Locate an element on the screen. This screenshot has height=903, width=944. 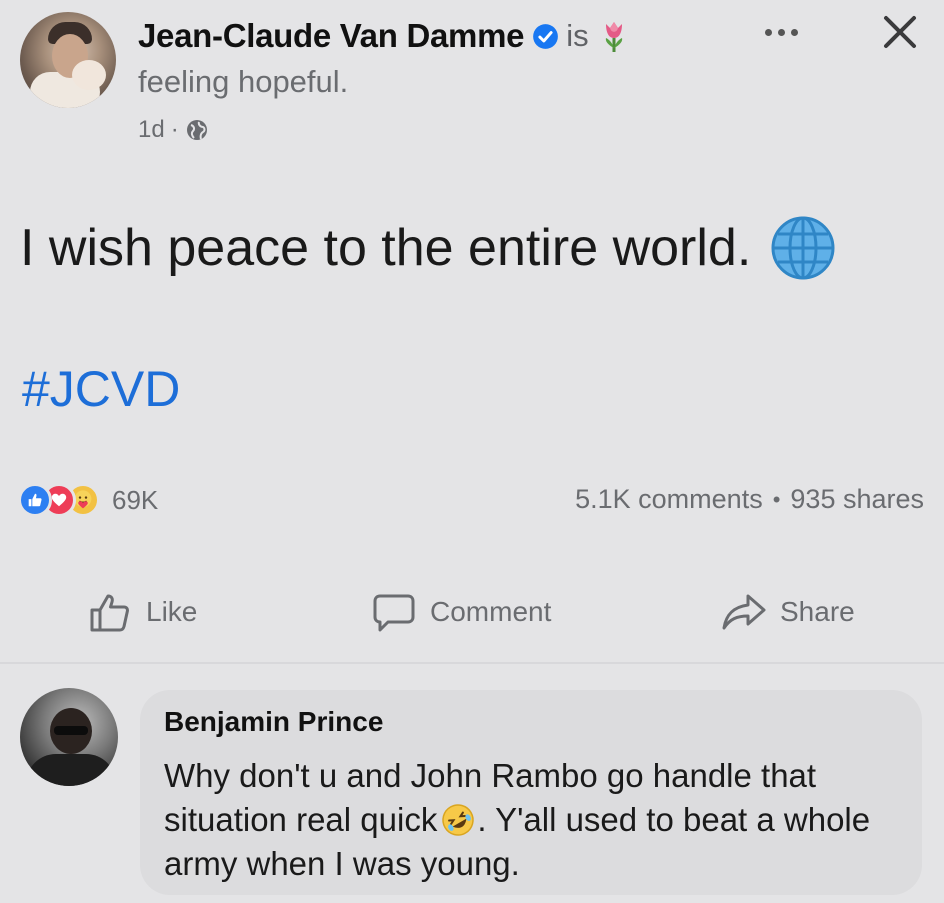
author-name: Jean-Claude Van Damme is located at coordinates (331, 36).